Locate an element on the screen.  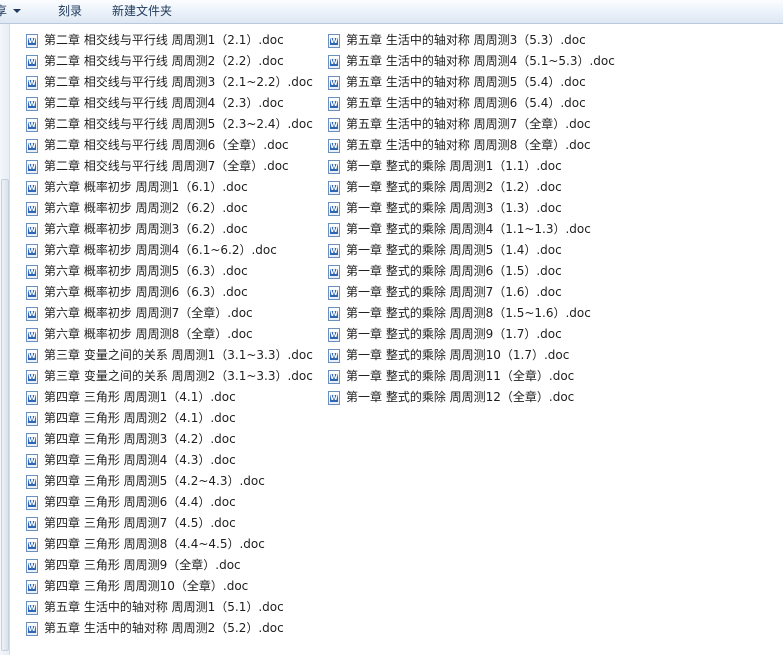
file-item: 第五章 生活中的轴对称 周周测2（5.2）.doc is located at coordinates (169, 628).